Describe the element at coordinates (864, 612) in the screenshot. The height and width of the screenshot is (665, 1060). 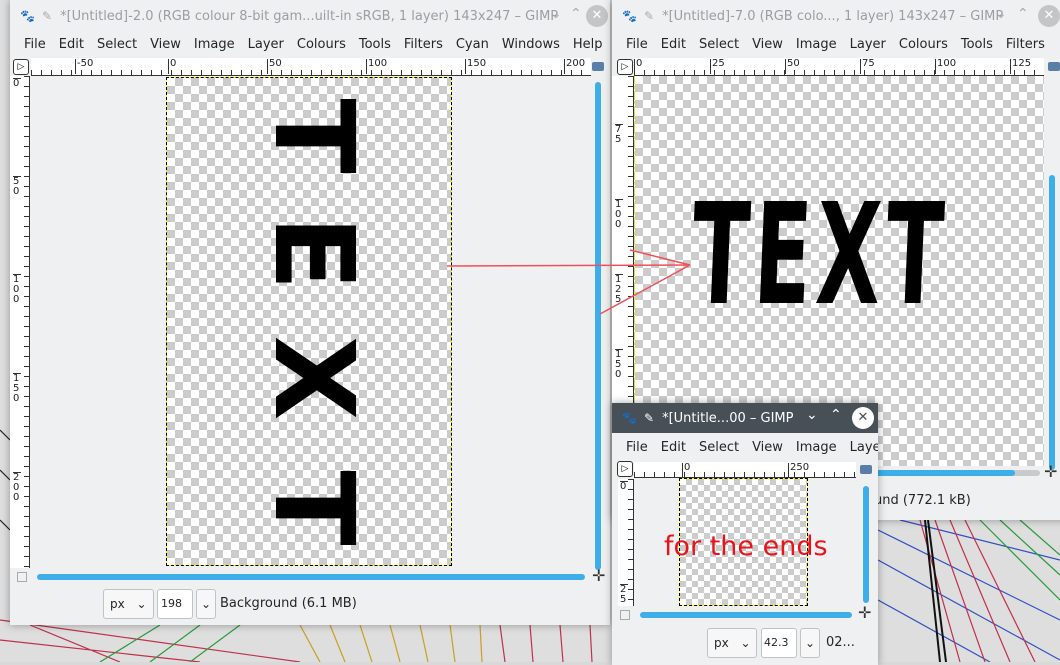
I see `navigate-cross-icon: ✛` at that location.